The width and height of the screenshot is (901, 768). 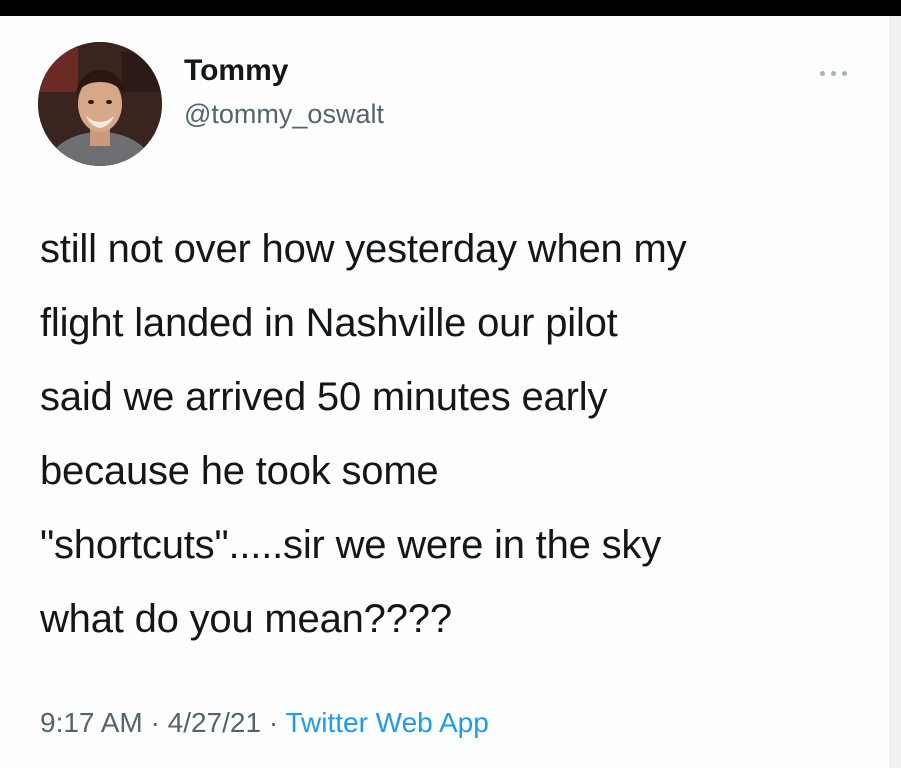 What do you see at coordinates (363, 249) in the screenshot?
I see `tweet-text-line: still not over how yesterday when my` at bounding box center [363, 249].